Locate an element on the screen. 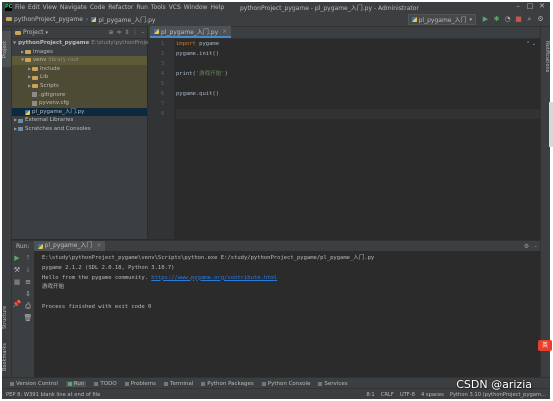  menu-help: Help is located at coordinates (217, 7).